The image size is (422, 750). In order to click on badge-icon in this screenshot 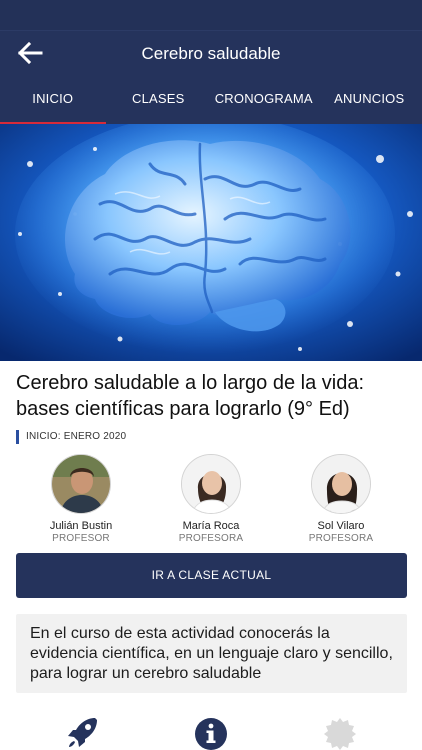, I will do `click(340, 734)`.